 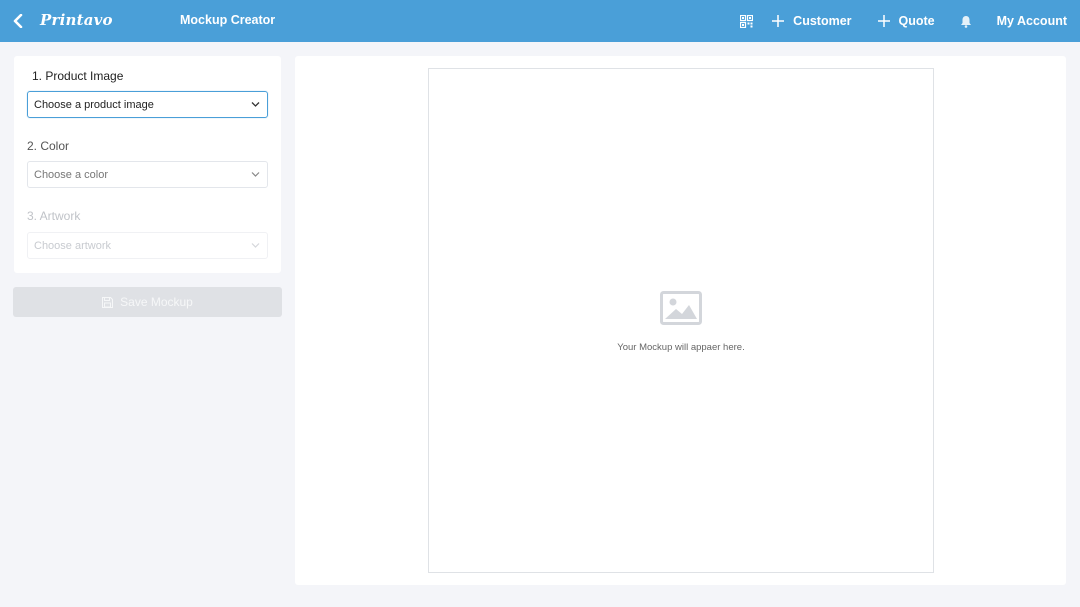 I want to click on add-quote-button: Quote, so click(x=906, y=21).